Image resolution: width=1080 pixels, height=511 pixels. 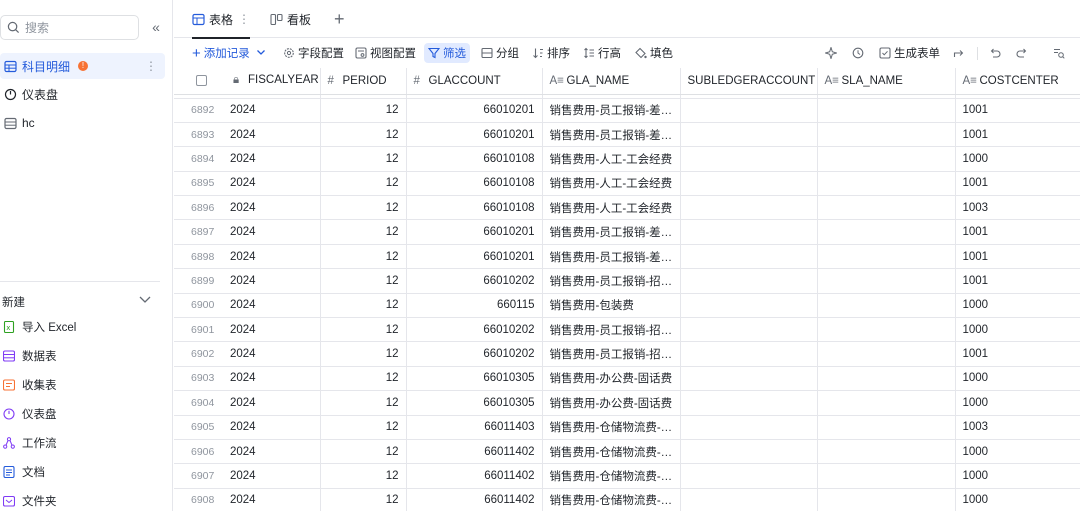 I want to click on table-row: 6897 2024 12 66010201 销售费用-员工报销-差旅... 1001, so click(x=627, y=232).